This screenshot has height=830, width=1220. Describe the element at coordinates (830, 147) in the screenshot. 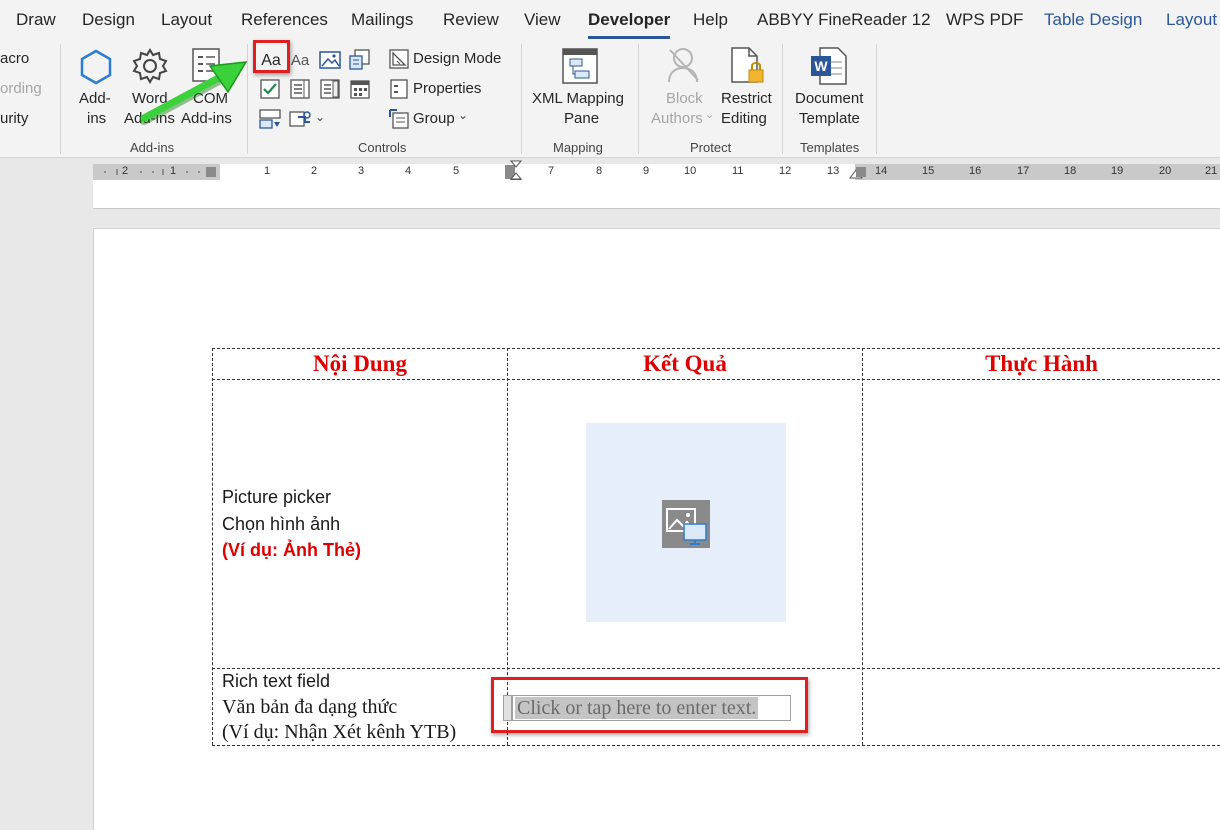

I see `templates-group-label: Templates` at that location.